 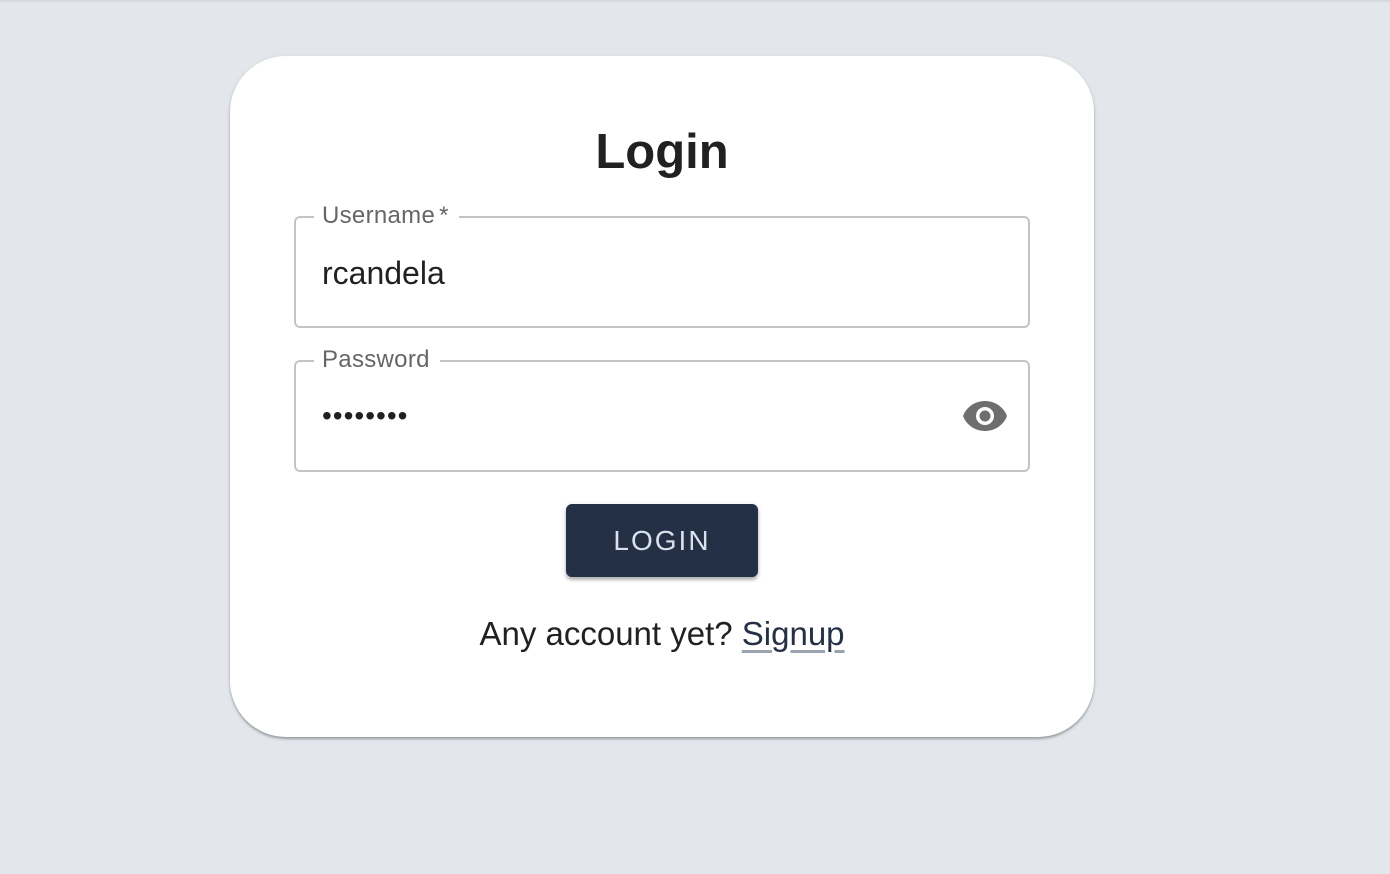 I want to click on login-button: LOGIN, so click(x=662, y=540).